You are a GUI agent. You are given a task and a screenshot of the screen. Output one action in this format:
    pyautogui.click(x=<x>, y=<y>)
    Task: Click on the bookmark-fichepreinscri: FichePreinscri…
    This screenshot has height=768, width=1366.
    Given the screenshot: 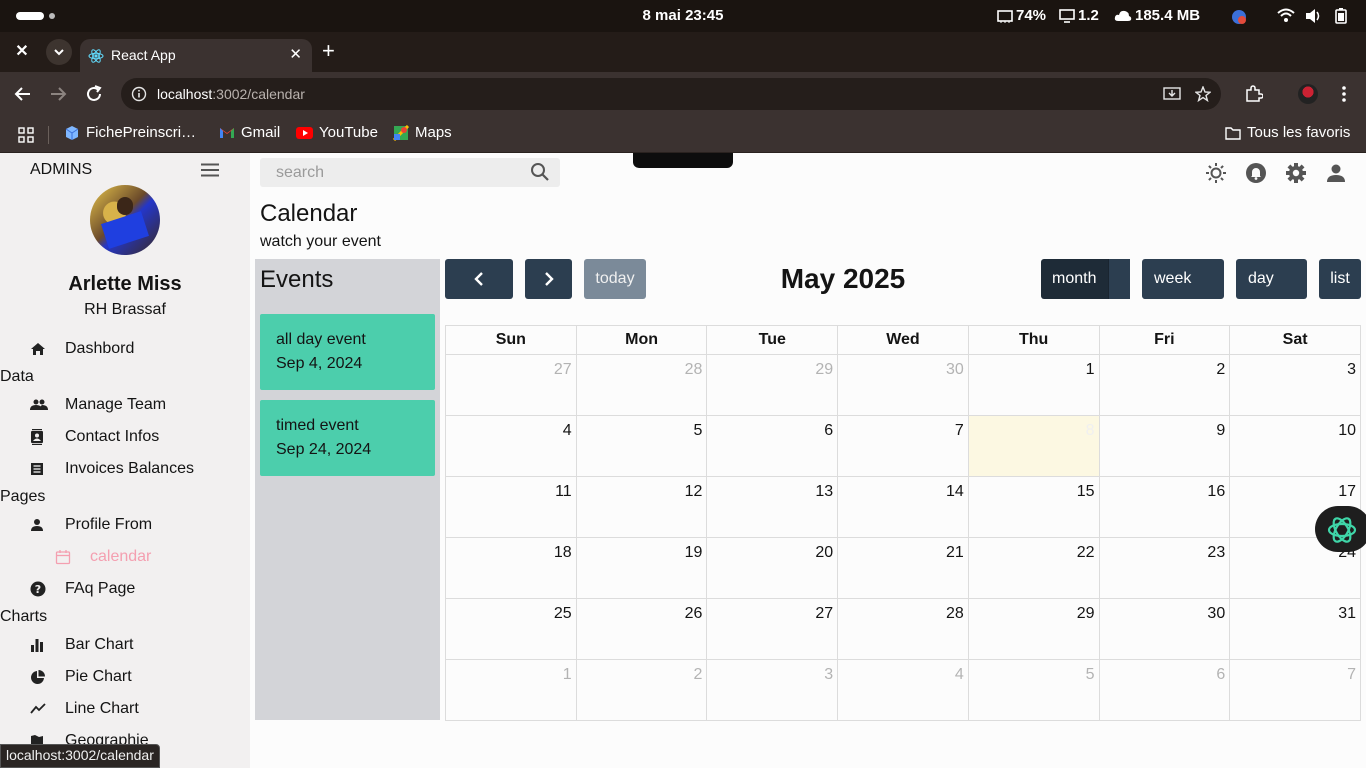 What is the action you would take?
    pyautogui.click(x=130, y=132)
    